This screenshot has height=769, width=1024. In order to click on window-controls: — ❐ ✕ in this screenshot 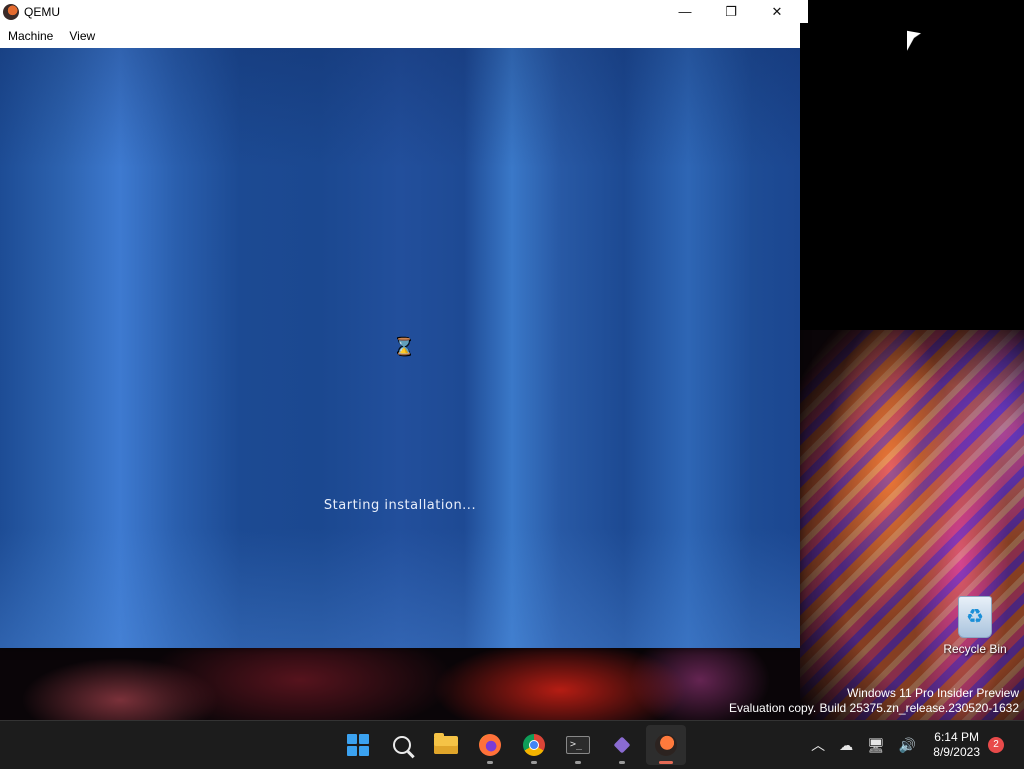, I will do `click(731, 11)`.